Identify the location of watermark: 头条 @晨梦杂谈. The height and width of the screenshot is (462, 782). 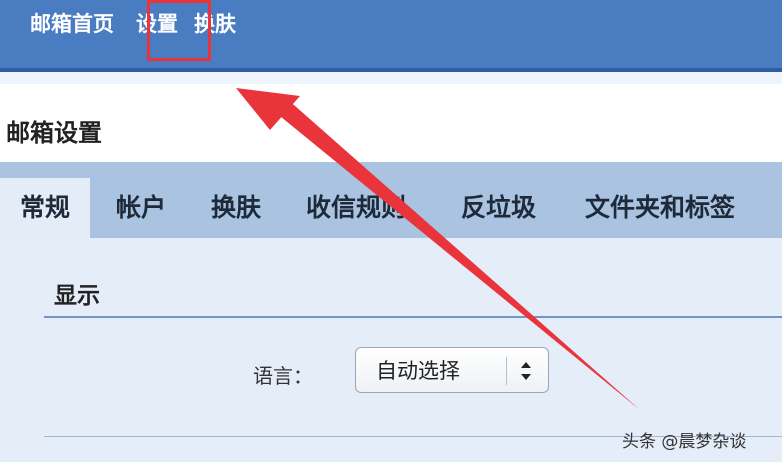
(684, 442).